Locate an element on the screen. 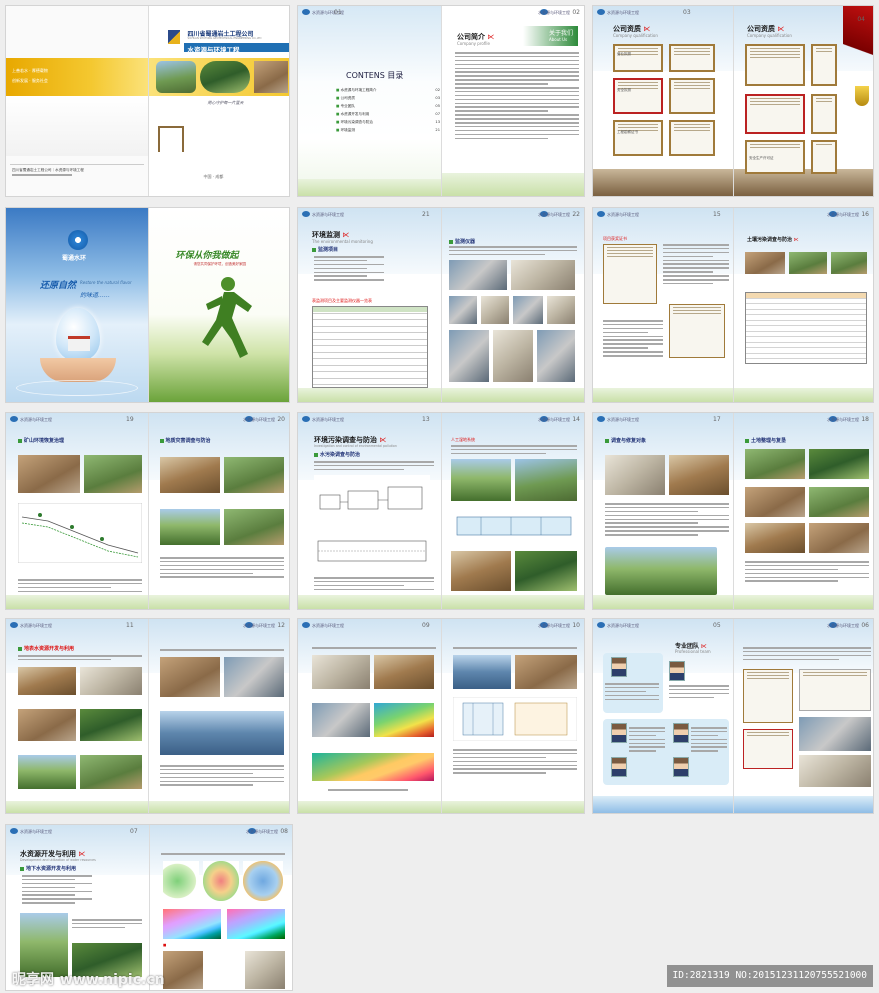  cover-title: 水资源与环境工程 is located at coordinates (213, 50).